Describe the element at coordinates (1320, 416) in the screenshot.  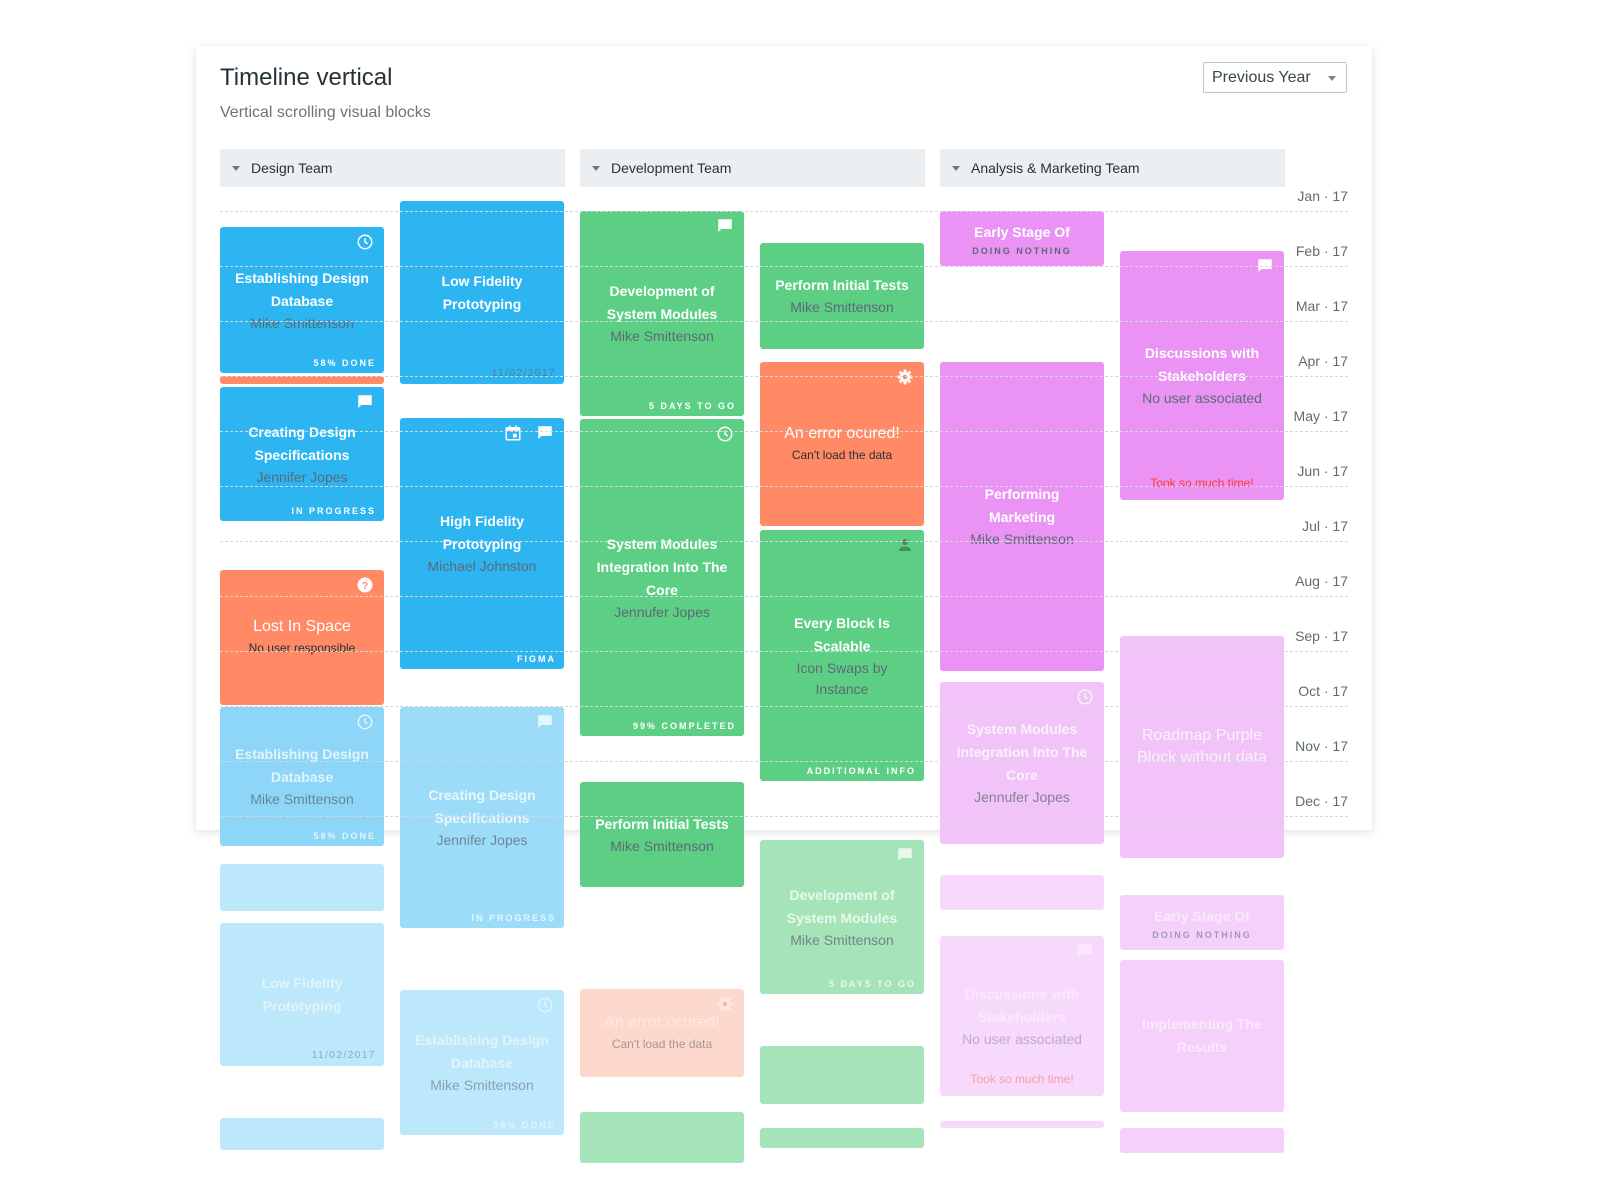
I see `month-label: May · 17` at that location.